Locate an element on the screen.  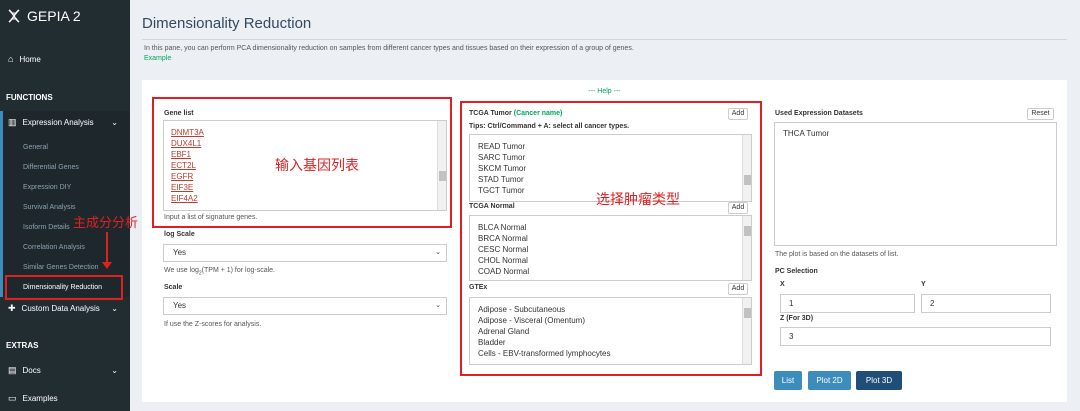
log-hint-pre: We use log is located at coordinates (181, 270).